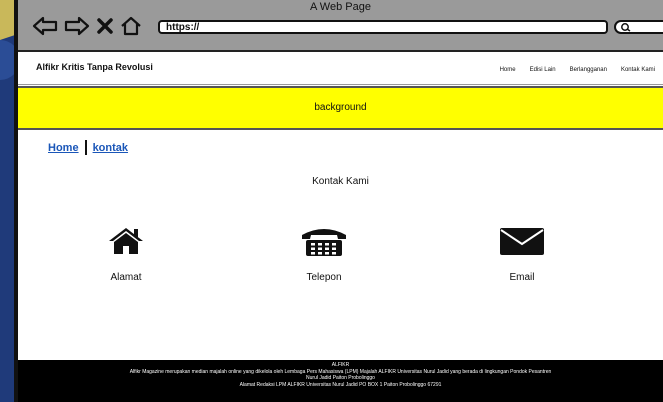 This screenshot has width=663, height=402. I want to click on menu-item-berlangganan: Berlangganan, so click(588, 70).